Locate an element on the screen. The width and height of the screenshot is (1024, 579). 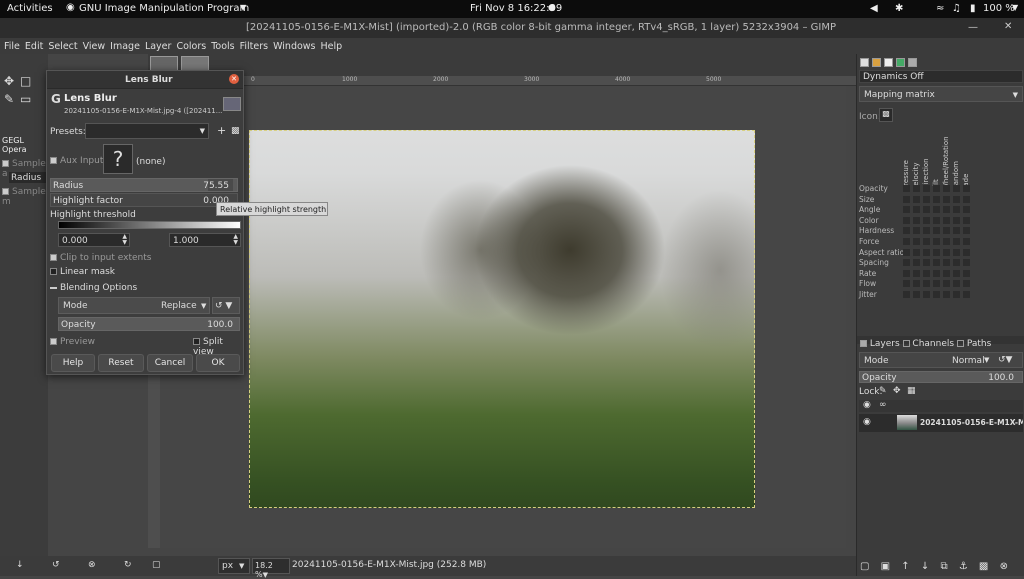
cancel-button: Cancel is located at coordinates (170, 363).